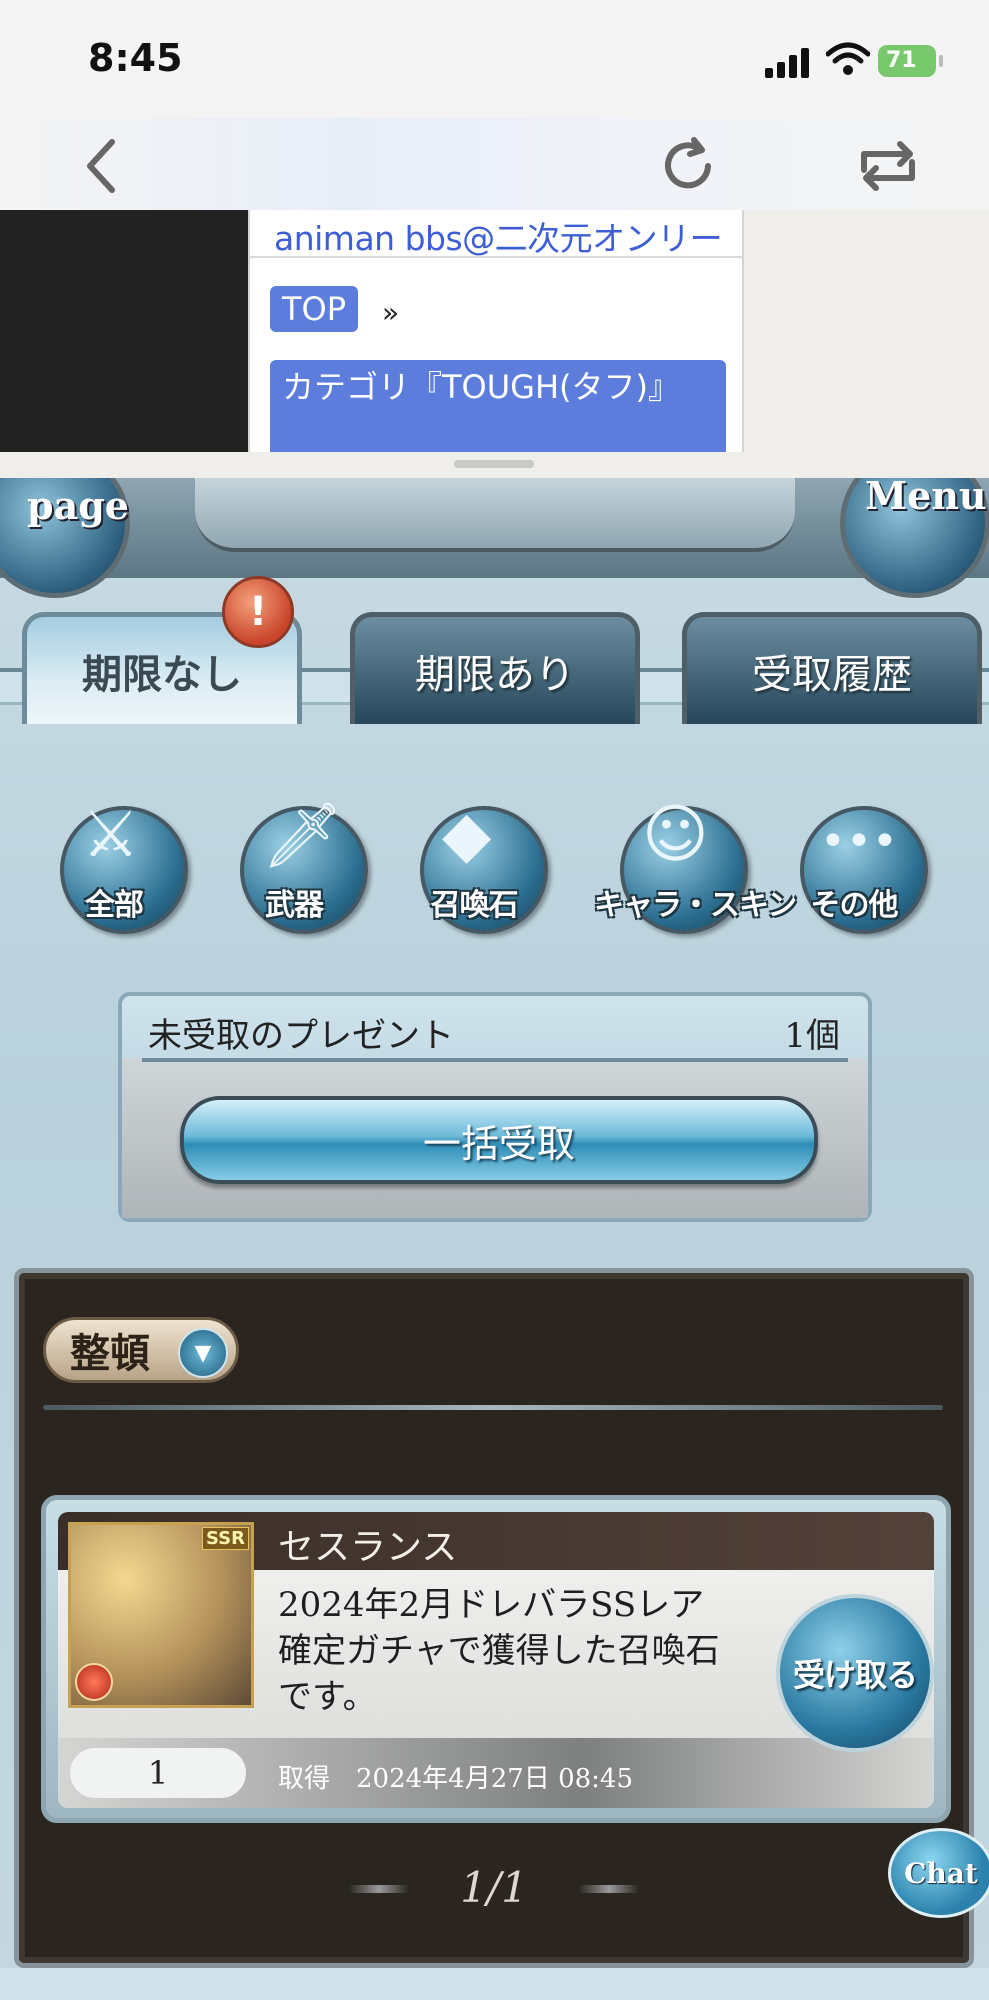 This screenshot has height=2000, width=989. I want to click on wifi-icon, so click(848, 58).